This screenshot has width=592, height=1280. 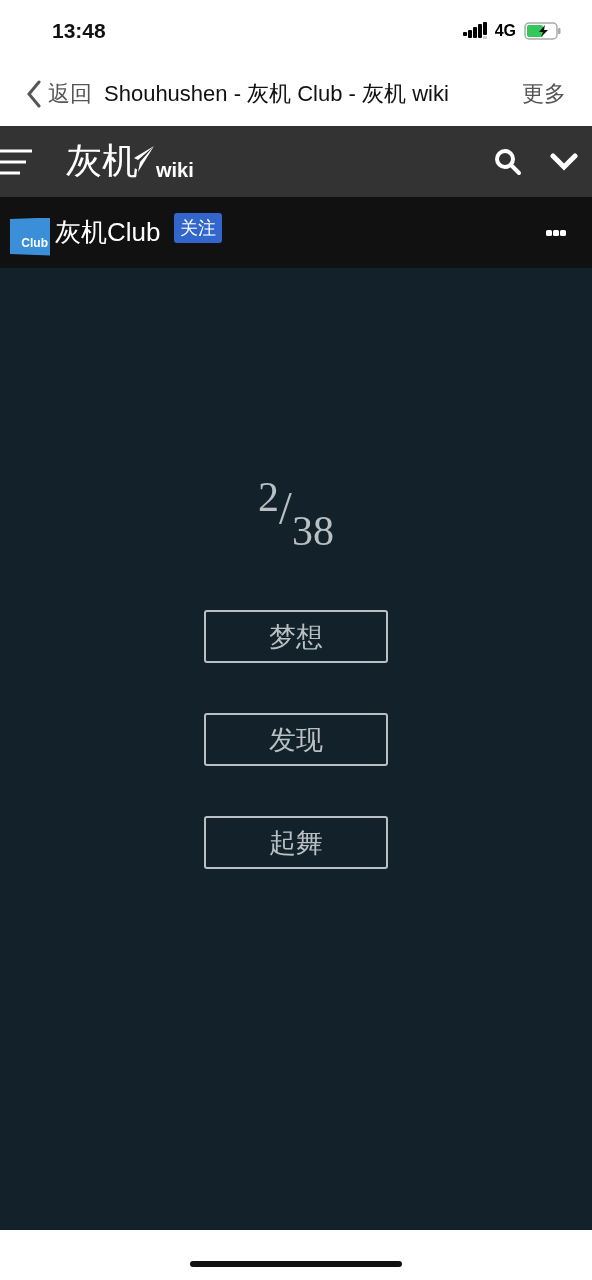 I want to click on page-title: Shouhushen - 灰机 Club - 灰机 wiki, so click(x=277, y=94).